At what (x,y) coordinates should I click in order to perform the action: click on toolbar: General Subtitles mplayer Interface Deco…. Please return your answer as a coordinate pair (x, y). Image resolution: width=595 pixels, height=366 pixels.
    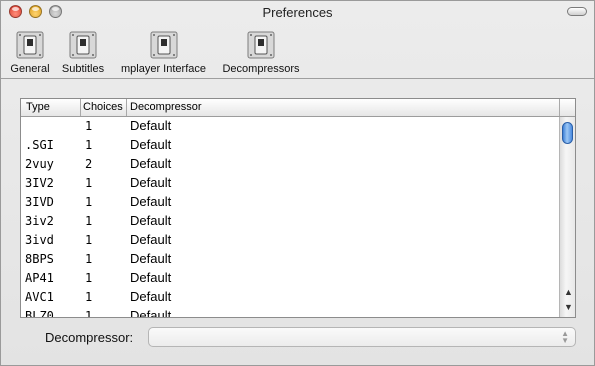
    Looking at the image, I should click on (297, 50).